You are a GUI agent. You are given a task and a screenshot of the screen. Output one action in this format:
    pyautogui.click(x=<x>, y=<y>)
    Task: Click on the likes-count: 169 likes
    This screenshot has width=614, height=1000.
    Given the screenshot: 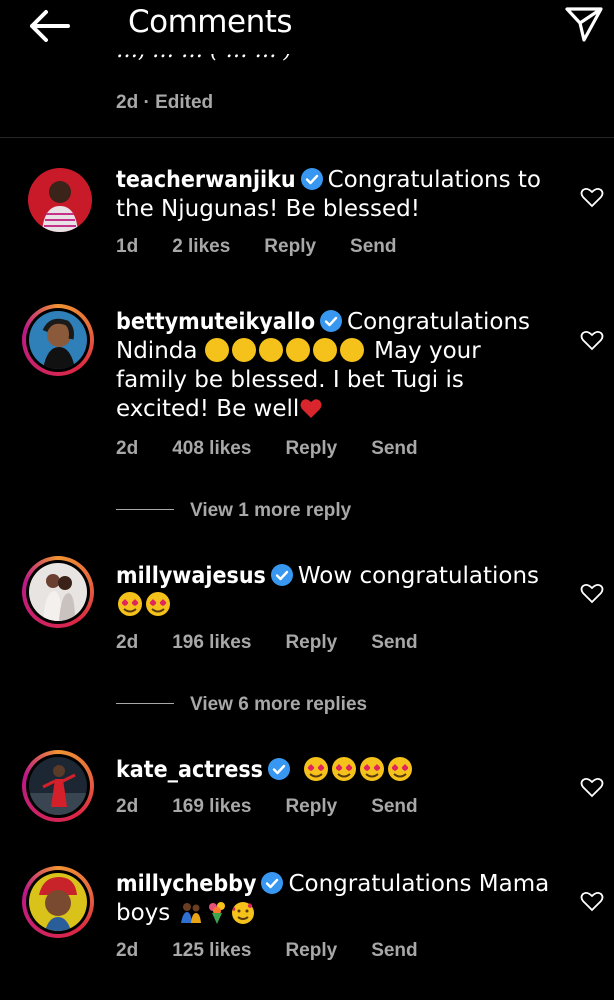 What is the action you would take?
    pyautogui.click(x=211, y=806)
    